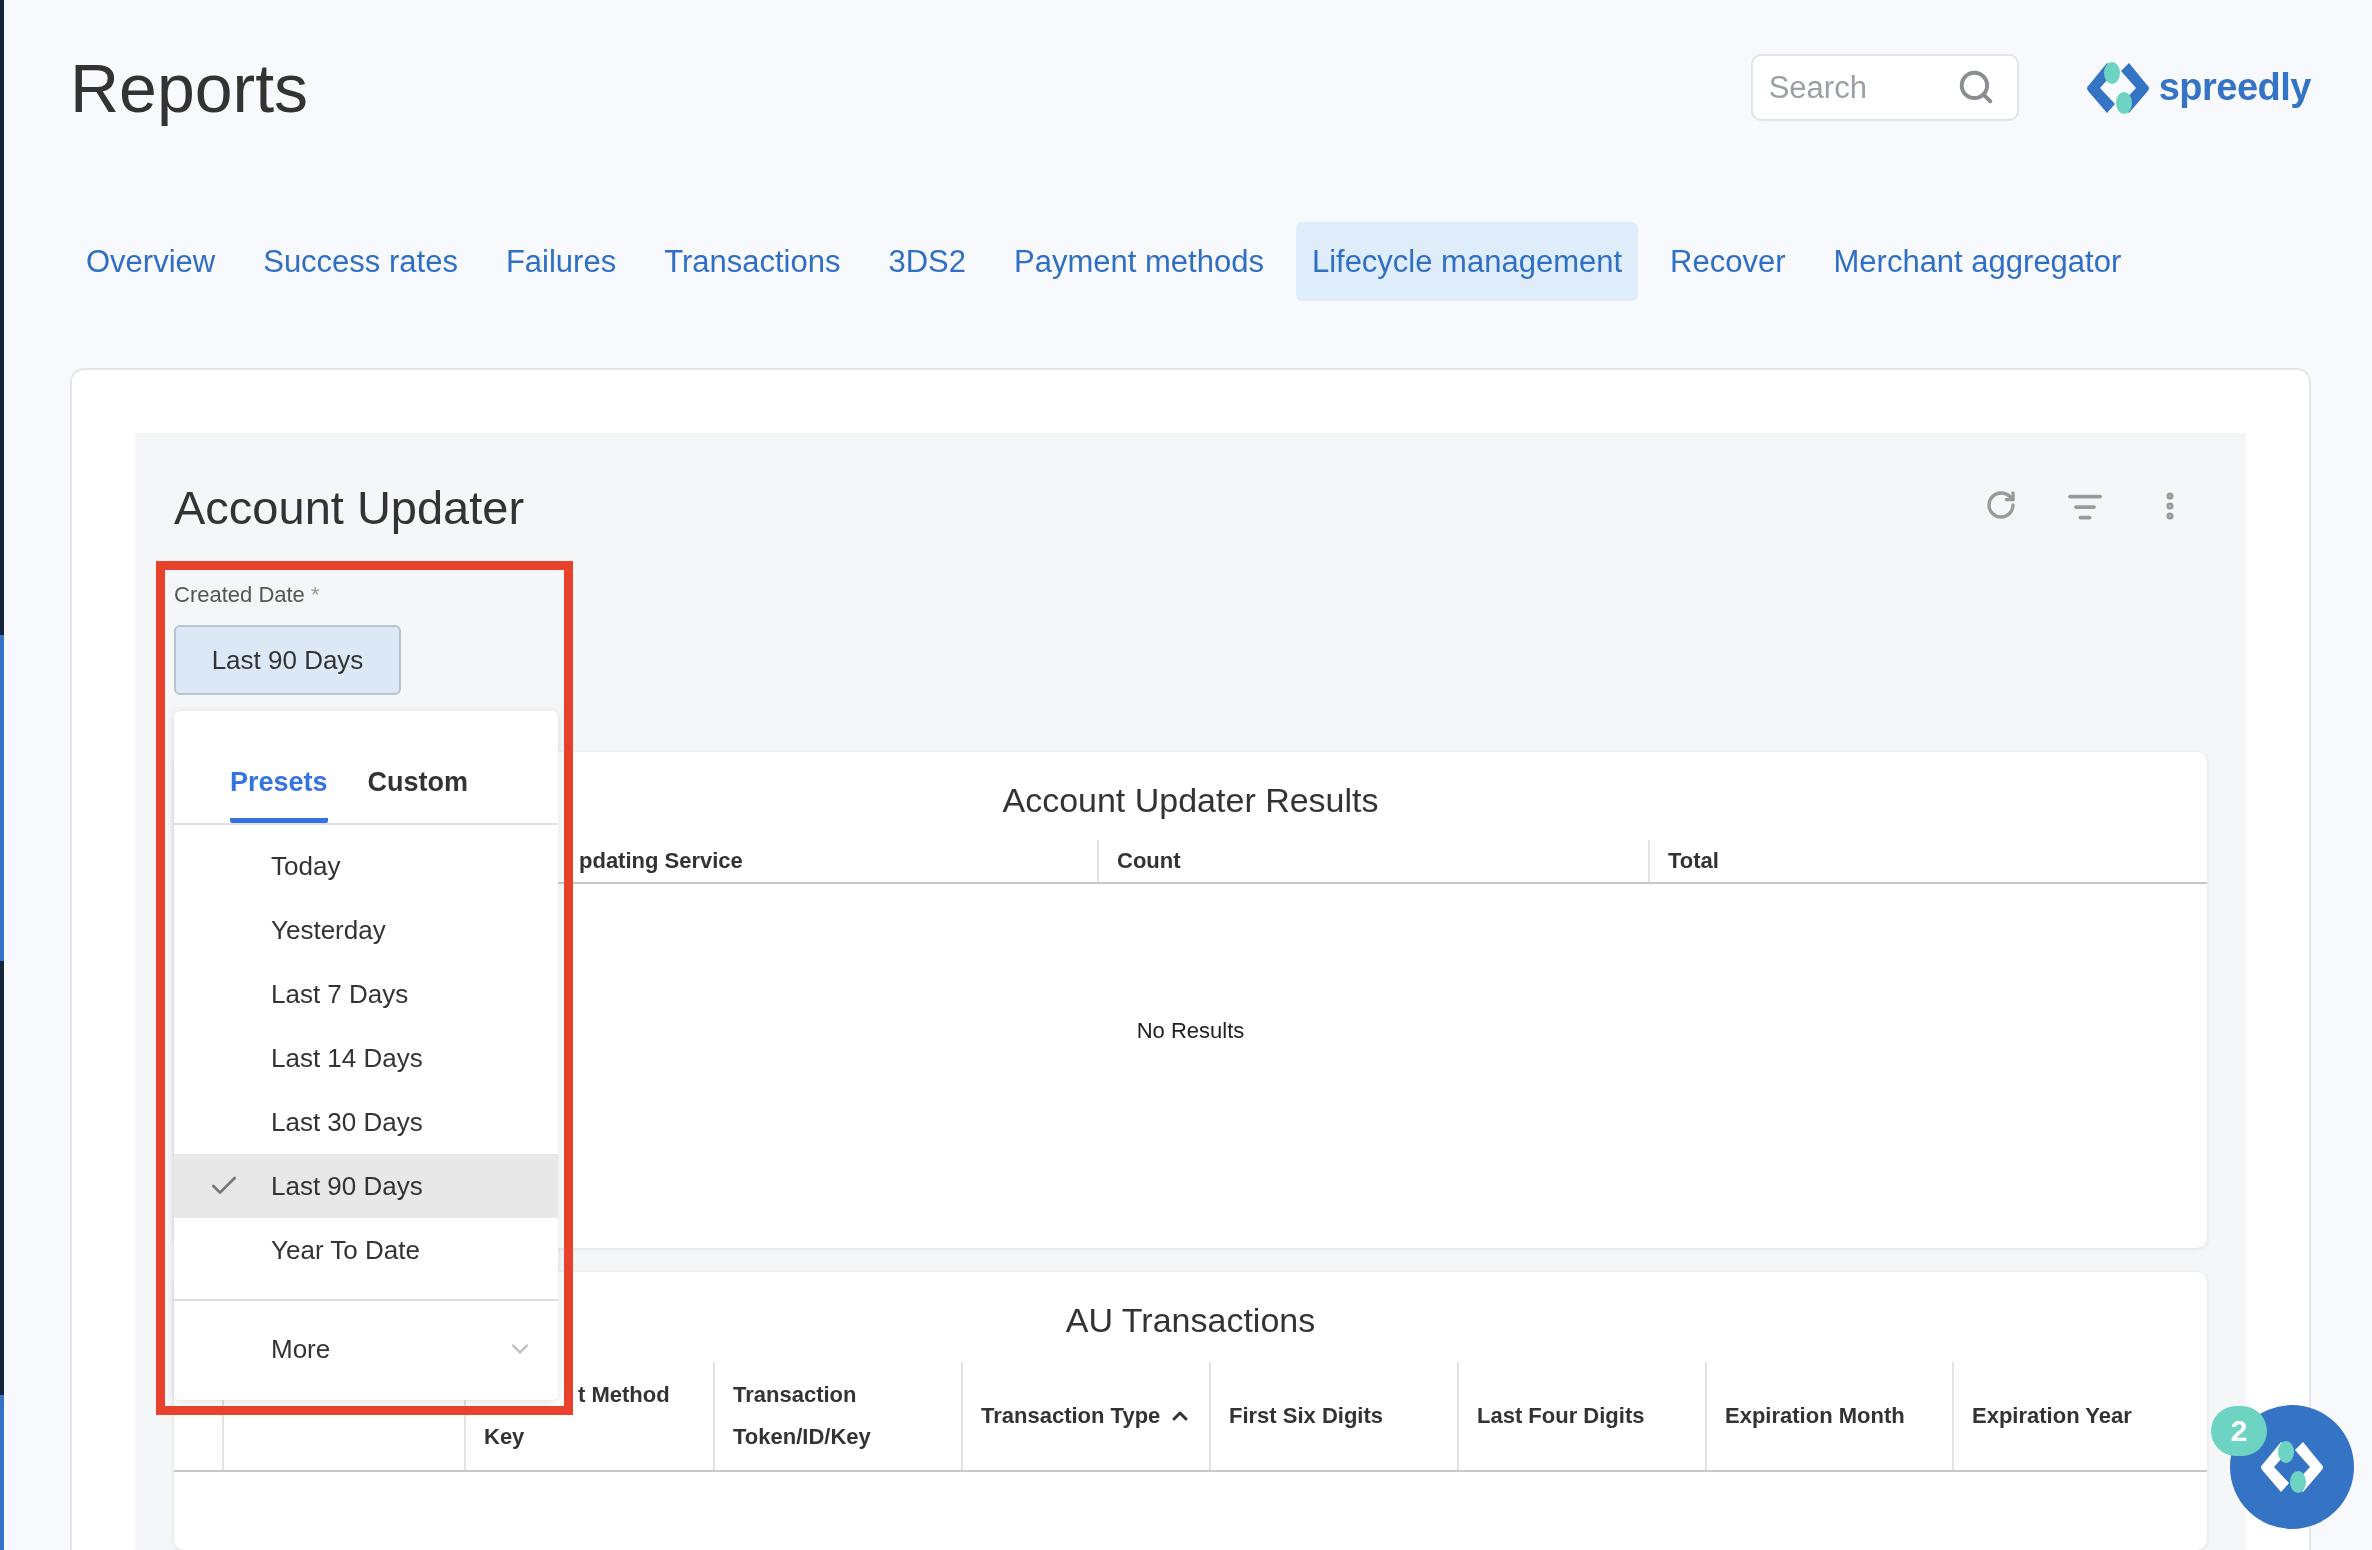 The width and height of the screenshot is (2372, 1550). I want to click on search-field: Search, so click(1884, 87).